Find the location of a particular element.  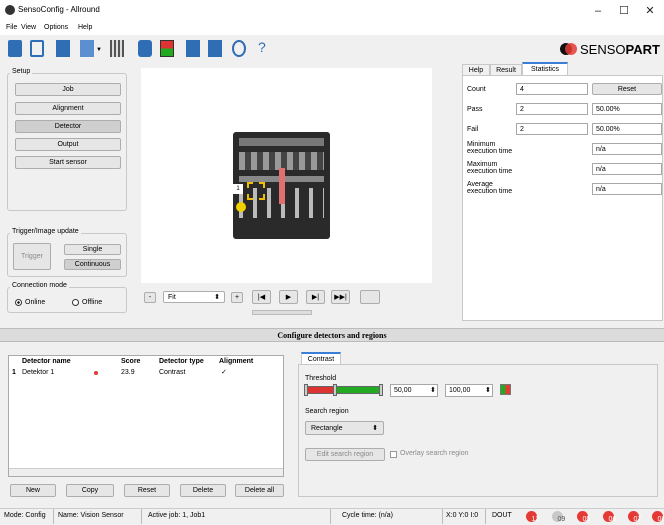

new-detector-button: New is located at coordinates (33, 490).